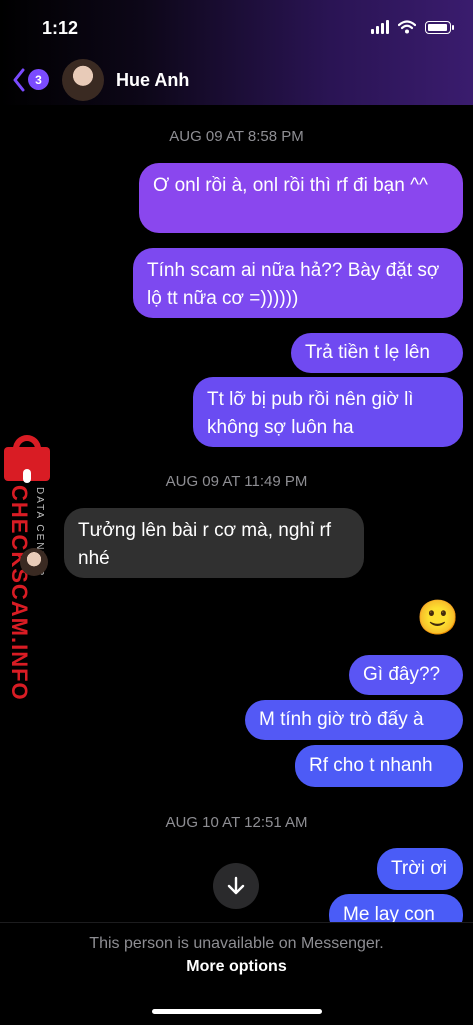 The image size is (473, 1025). I want to click on more-options-link: More options, so click(236, 967).